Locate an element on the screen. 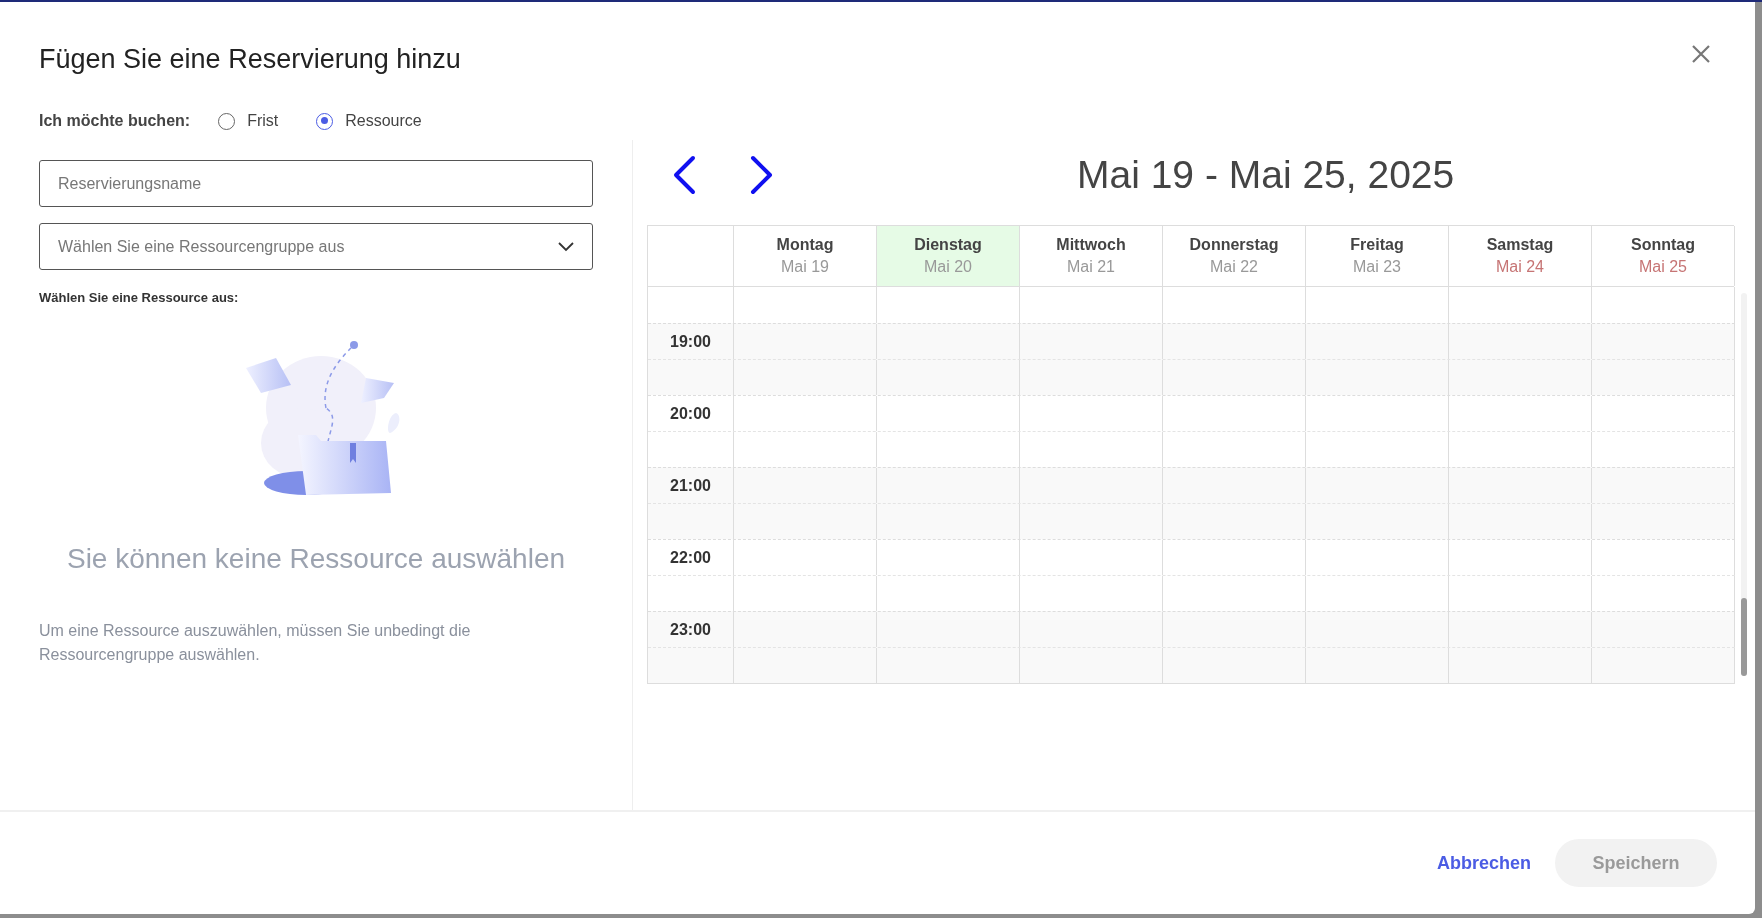 This screenshot has height=918, width=1762. resource-label: Wählen Sie eine Ressource aus: is located at coordinates (139, 297).